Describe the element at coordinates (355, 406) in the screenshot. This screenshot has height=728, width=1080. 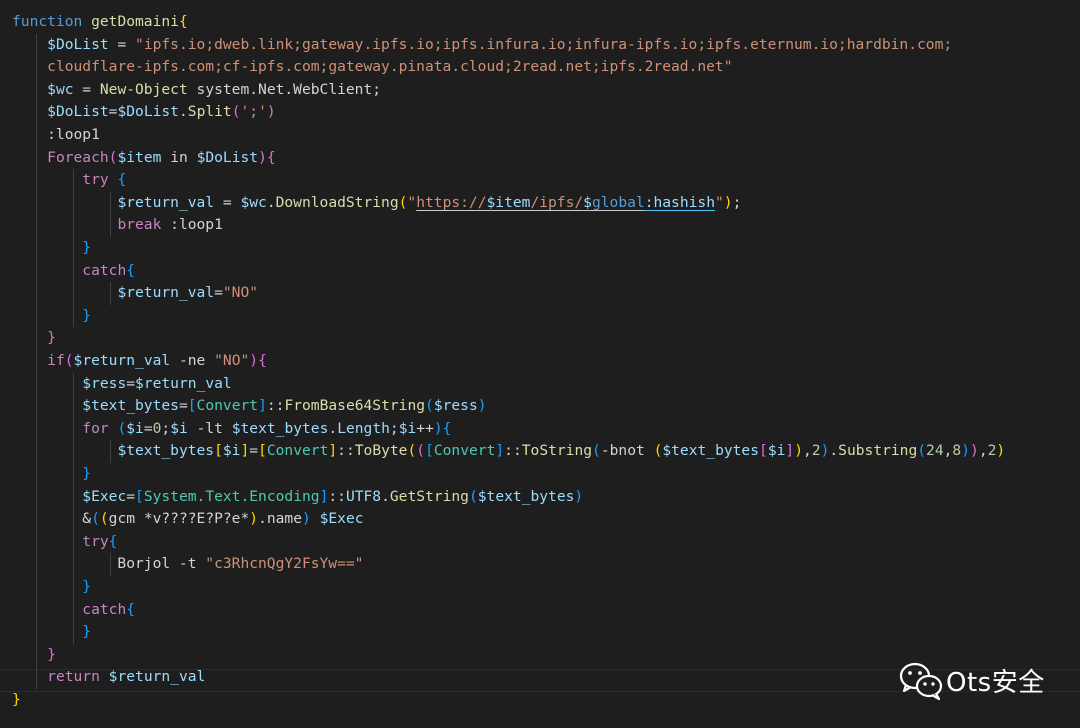
I see `code-token: FromBase64String` at that location.